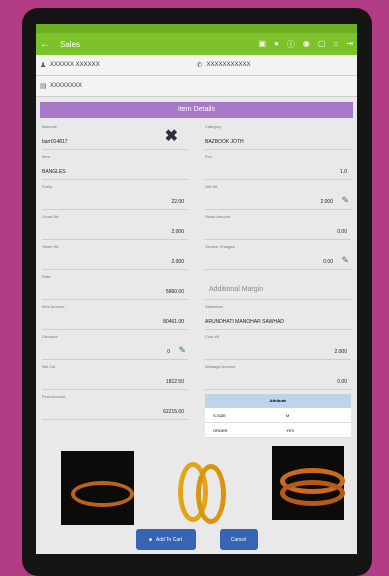 The width and height of the screenshot is (389, 576). Describe the element at coordinates (278, 136) in the screenshot. I see `category-field: Category BAZBOOK JOTH` at that location.